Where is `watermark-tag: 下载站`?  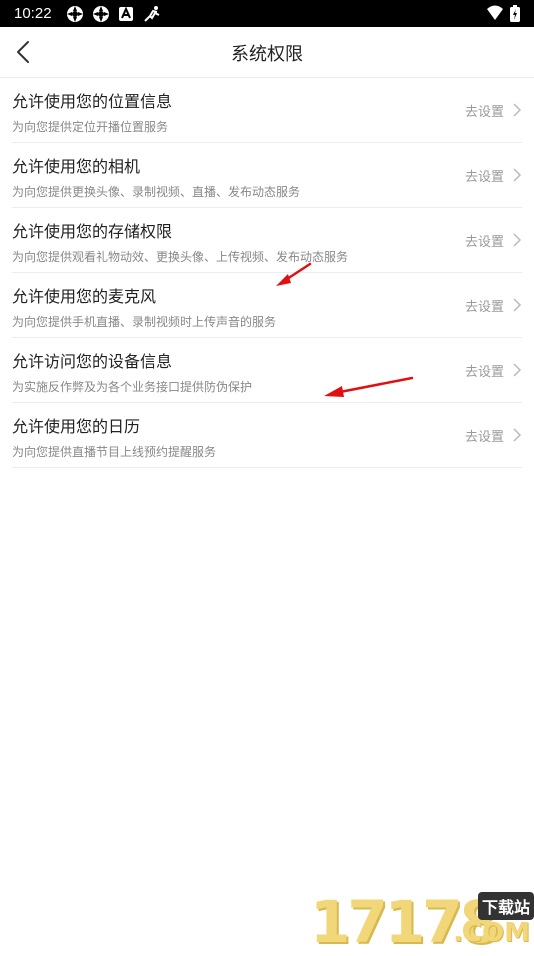 watermark-tag: 下载站 is located at coordinates (505, 906).